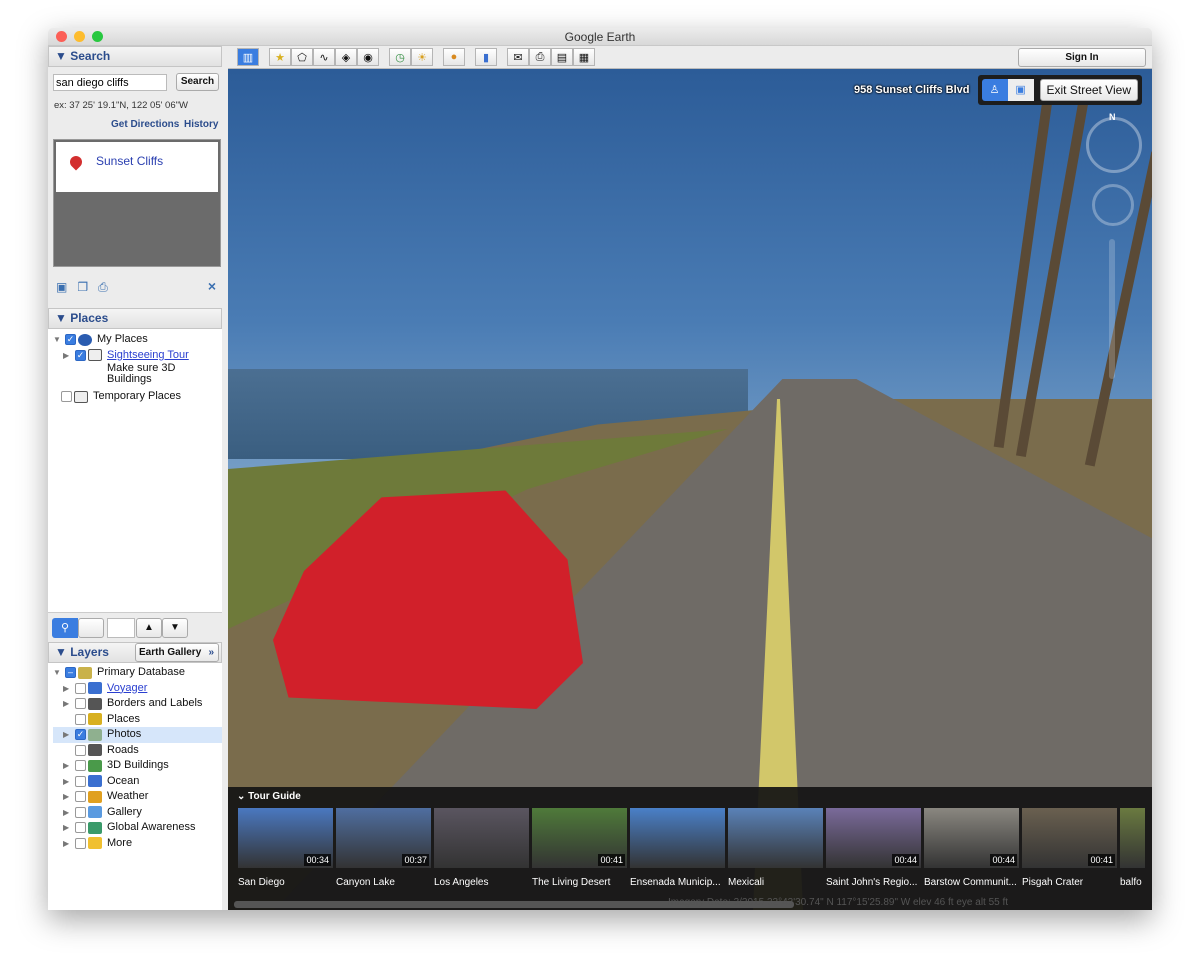 The width and height of the screenshot is (1200, 979). What do you see at coordinates (324, 57) in the screenshot?
I see `add-path-icon: ∿` at bounding box center [324, 57].